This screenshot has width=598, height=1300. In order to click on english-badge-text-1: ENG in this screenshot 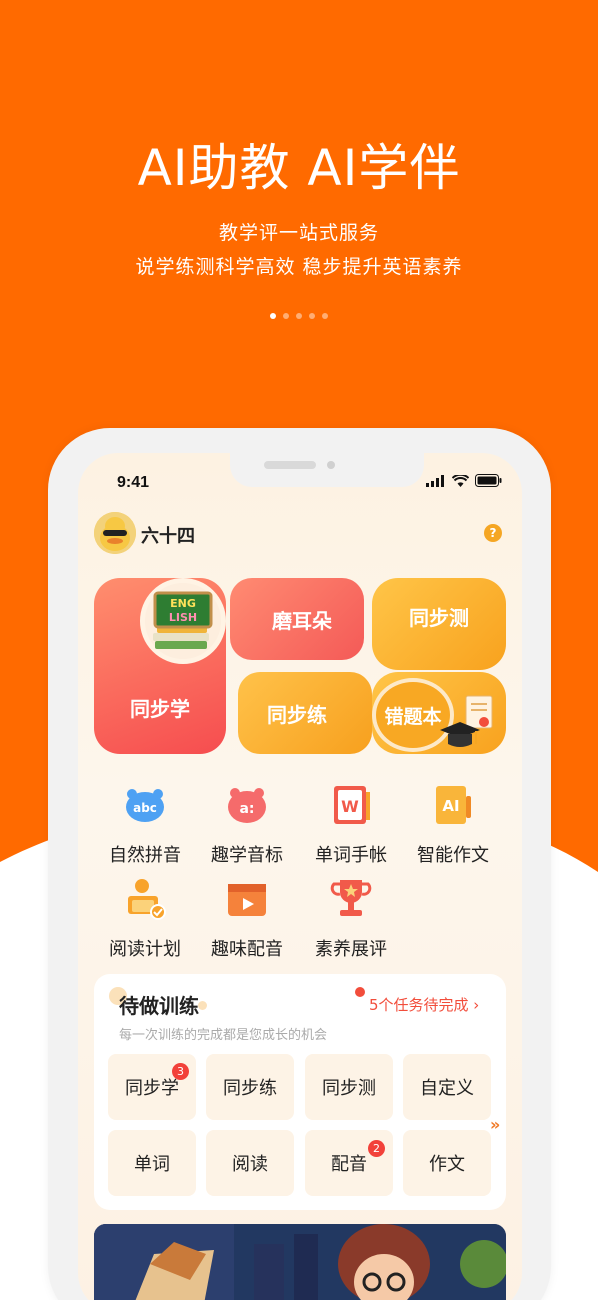, I will do `click(183, 603)`.